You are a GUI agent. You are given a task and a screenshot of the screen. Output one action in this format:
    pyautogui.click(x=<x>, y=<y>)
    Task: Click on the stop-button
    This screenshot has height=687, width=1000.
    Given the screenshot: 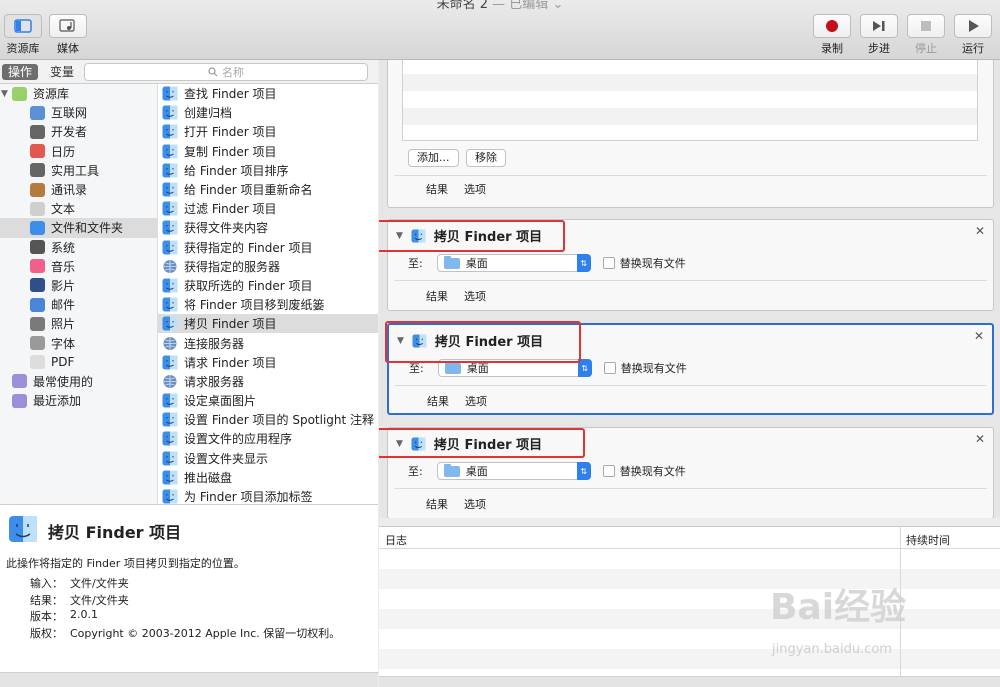 What is the action you would take?
    pyautogui.click(x=926, y=26)
    